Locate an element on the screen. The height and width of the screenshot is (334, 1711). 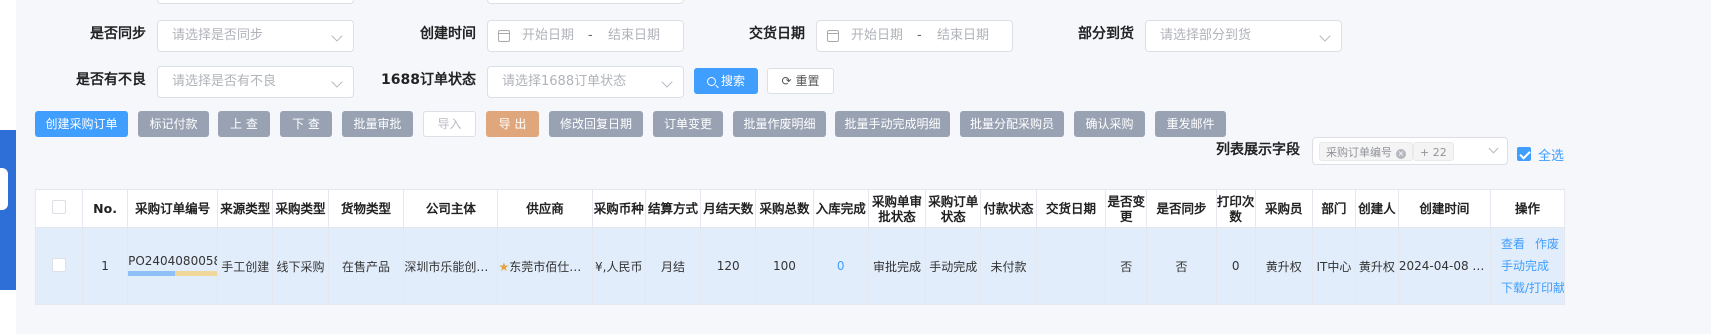
header-cell: 采购订单状态 is located at coordinates (953, 208).